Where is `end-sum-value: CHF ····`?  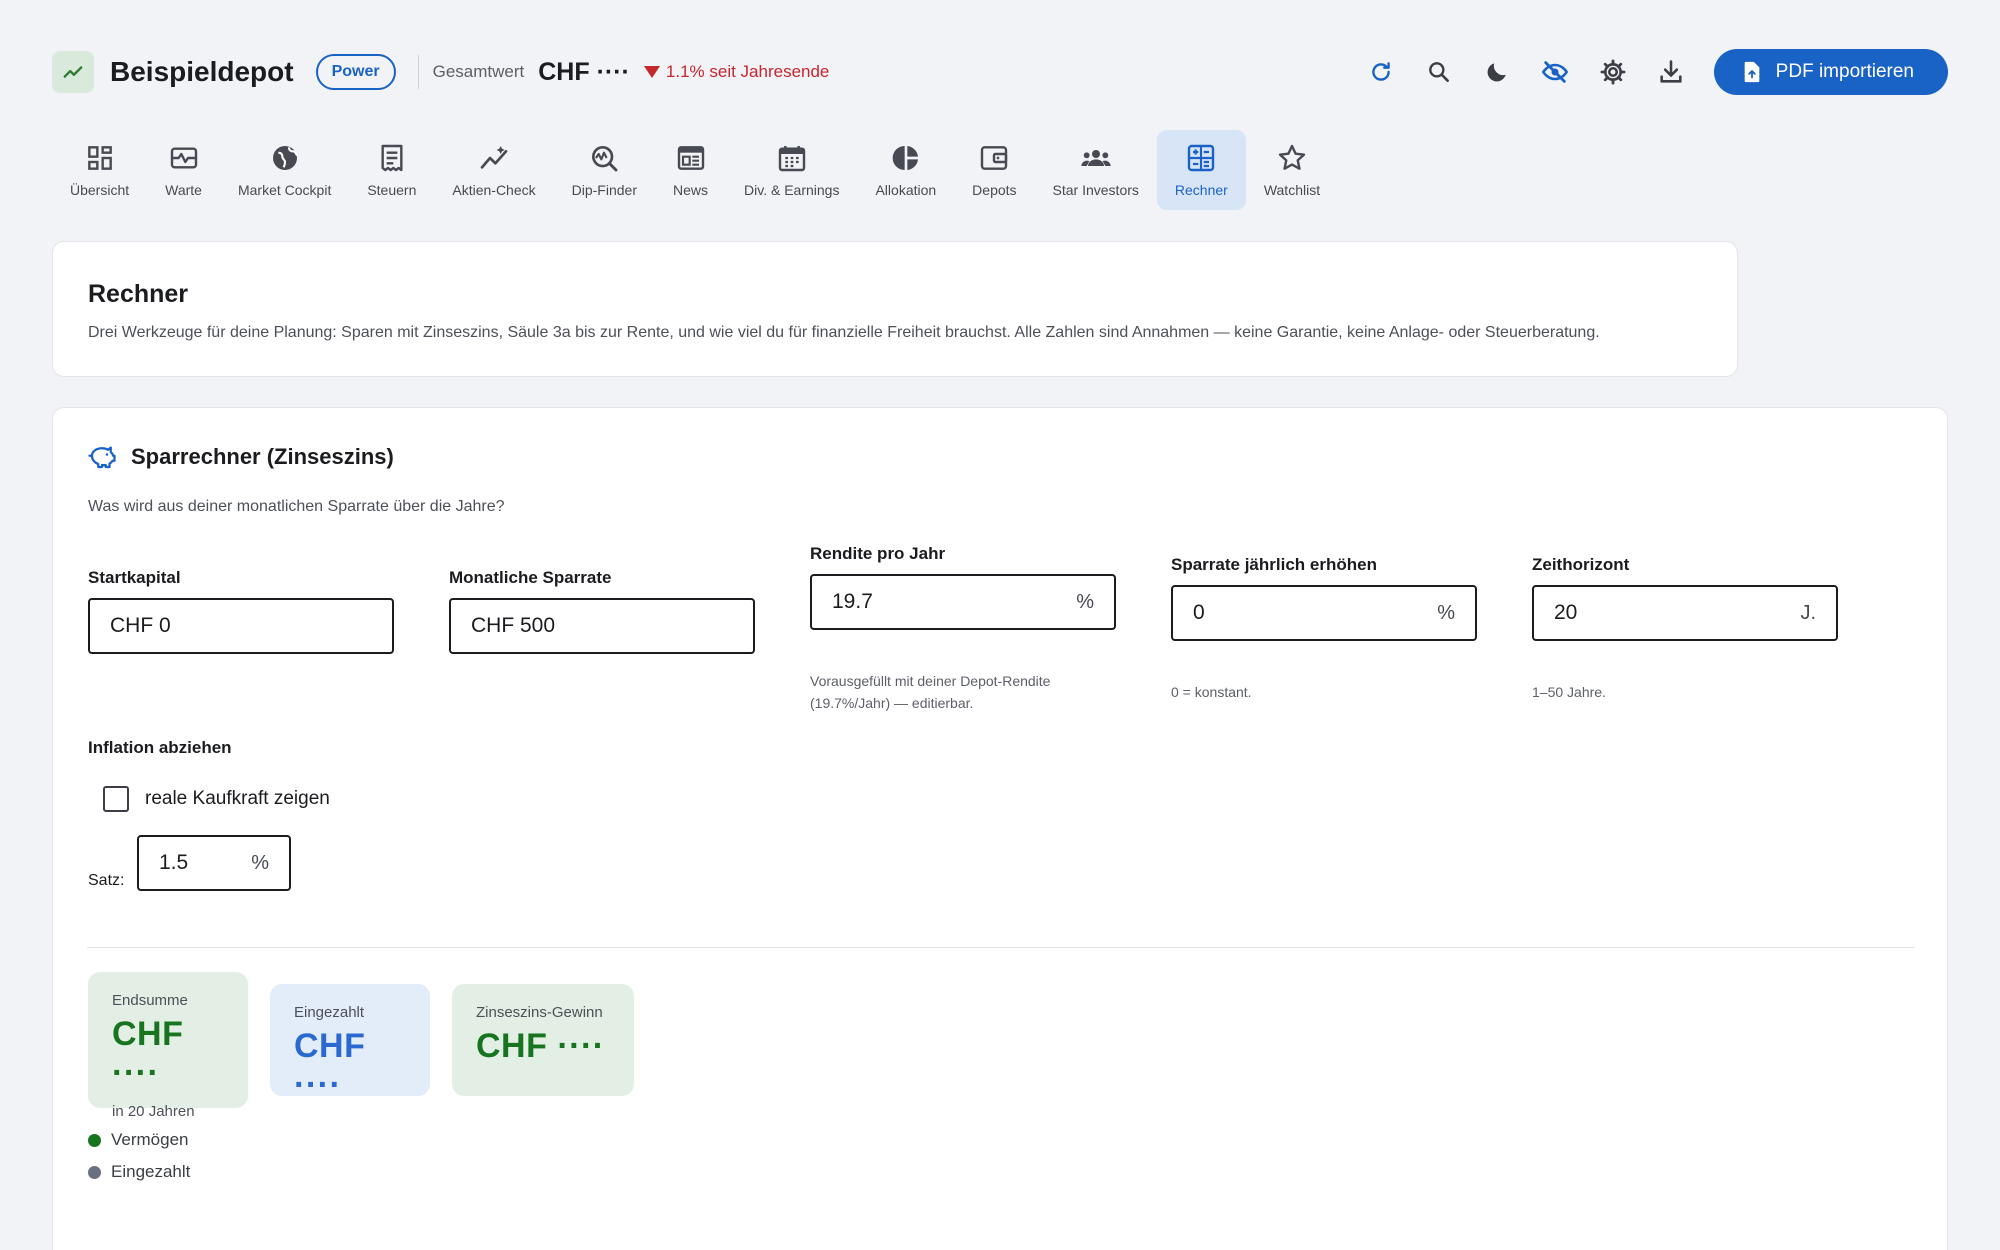 end-sum-value: CHF ···· is located at coordinates (148, 1053).